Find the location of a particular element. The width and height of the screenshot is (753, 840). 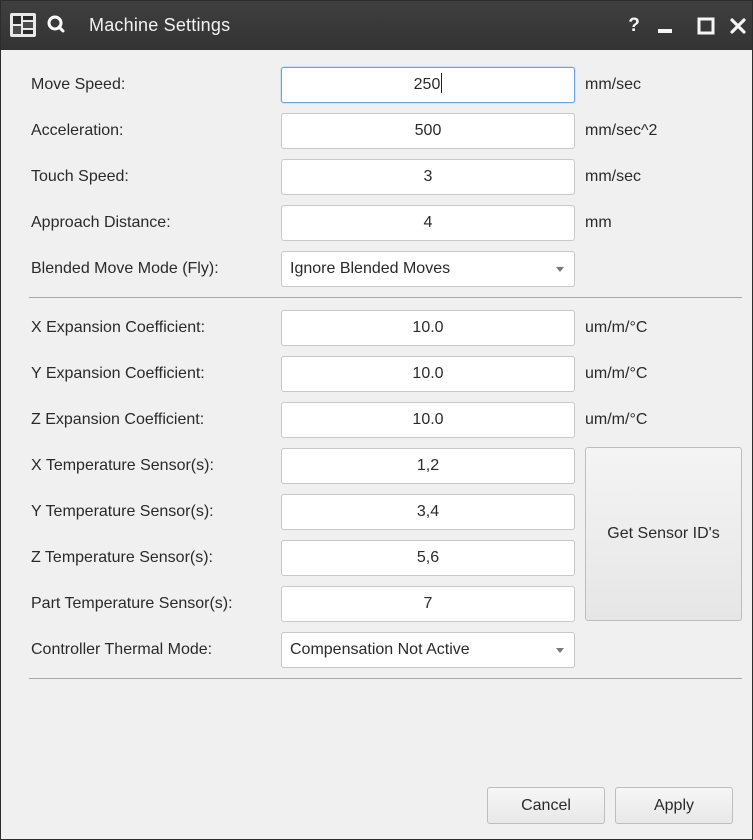

get-sensor-ids-label: Get Sensor ID's is located at coordinates (663, 533).